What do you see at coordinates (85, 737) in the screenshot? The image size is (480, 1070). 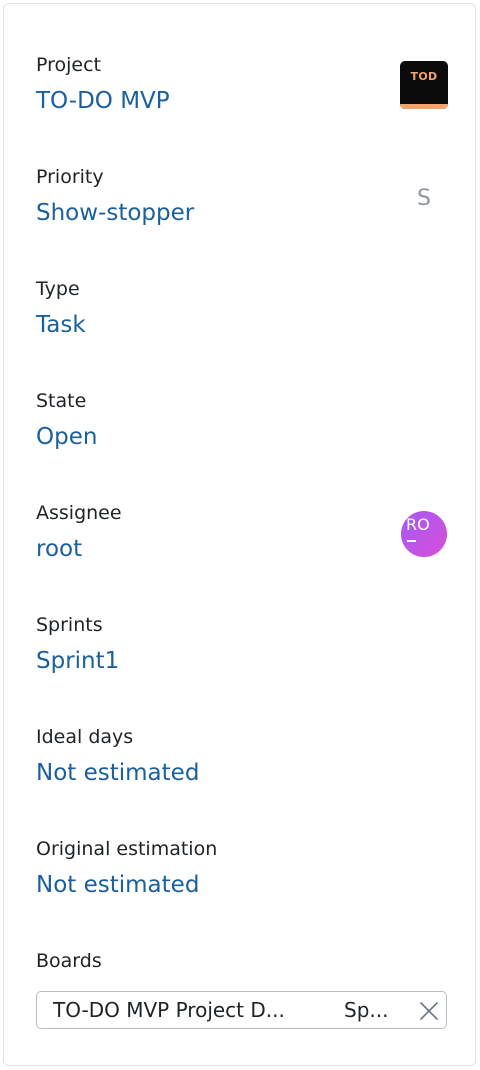 I see `field-label-ideal-days: Ideal days` at bounding box center [85, 737].